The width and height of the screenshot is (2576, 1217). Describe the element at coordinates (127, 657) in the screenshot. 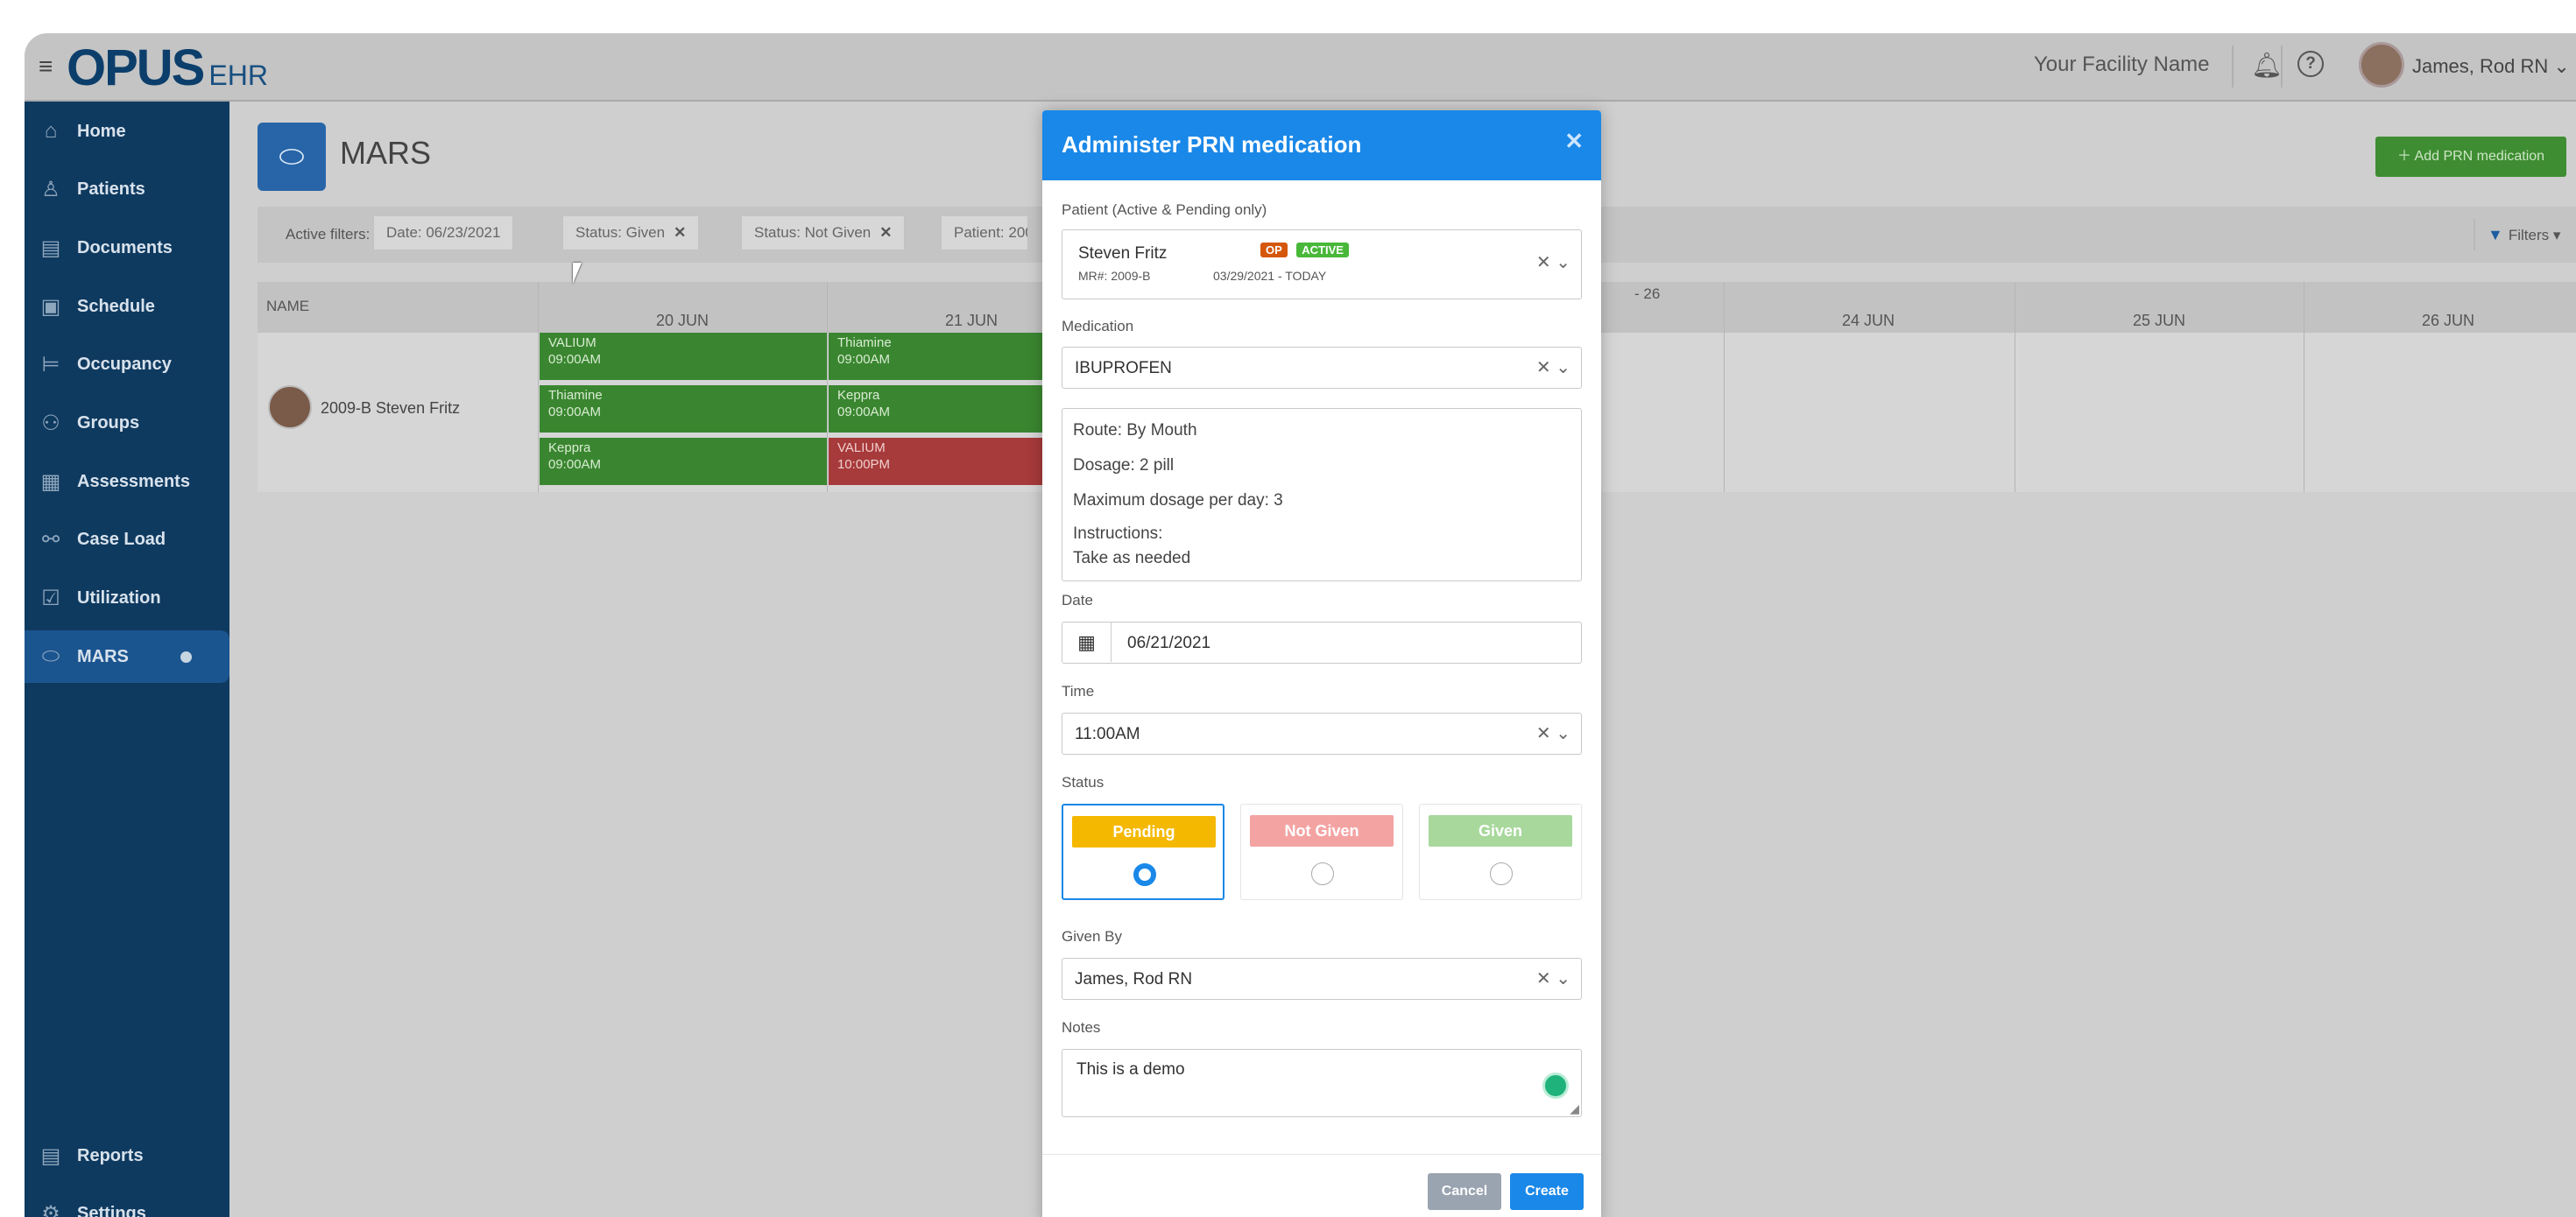

I see `sidebar-item-mars: ⬭ MARS` at that location.